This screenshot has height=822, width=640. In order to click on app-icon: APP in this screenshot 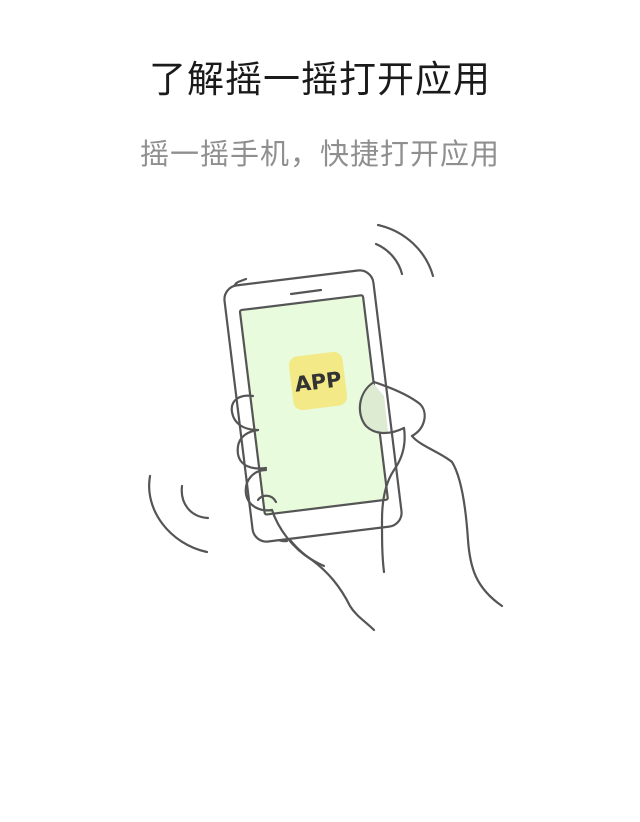, I will do `click(318, 381)`.